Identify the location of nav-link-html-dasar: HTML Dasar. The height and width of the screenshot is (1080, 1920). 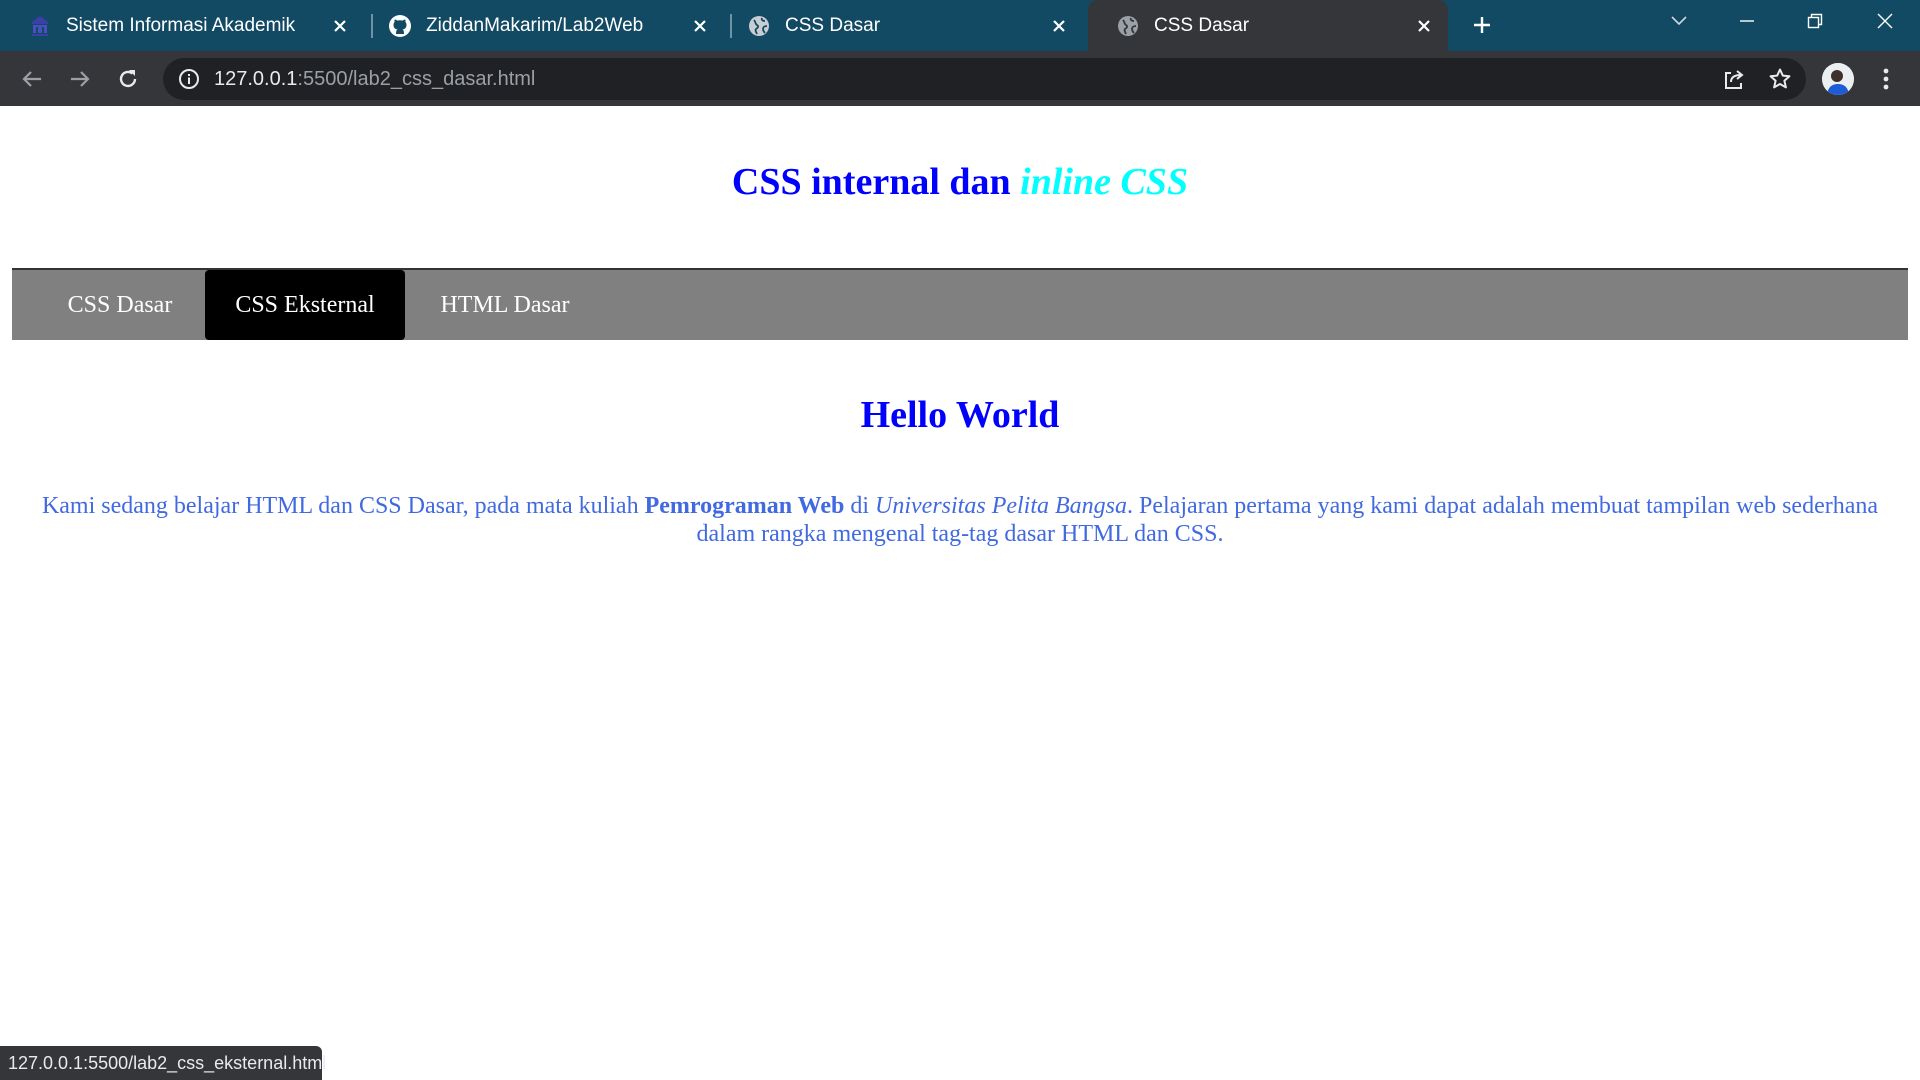
(505, 305).